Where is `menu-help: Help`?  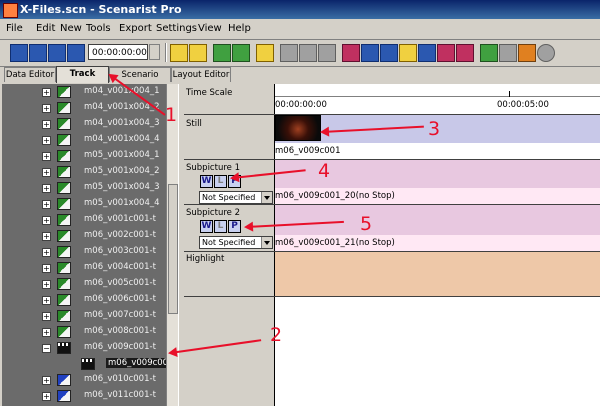 menu-help: Help is located at coordinates (239, 28).